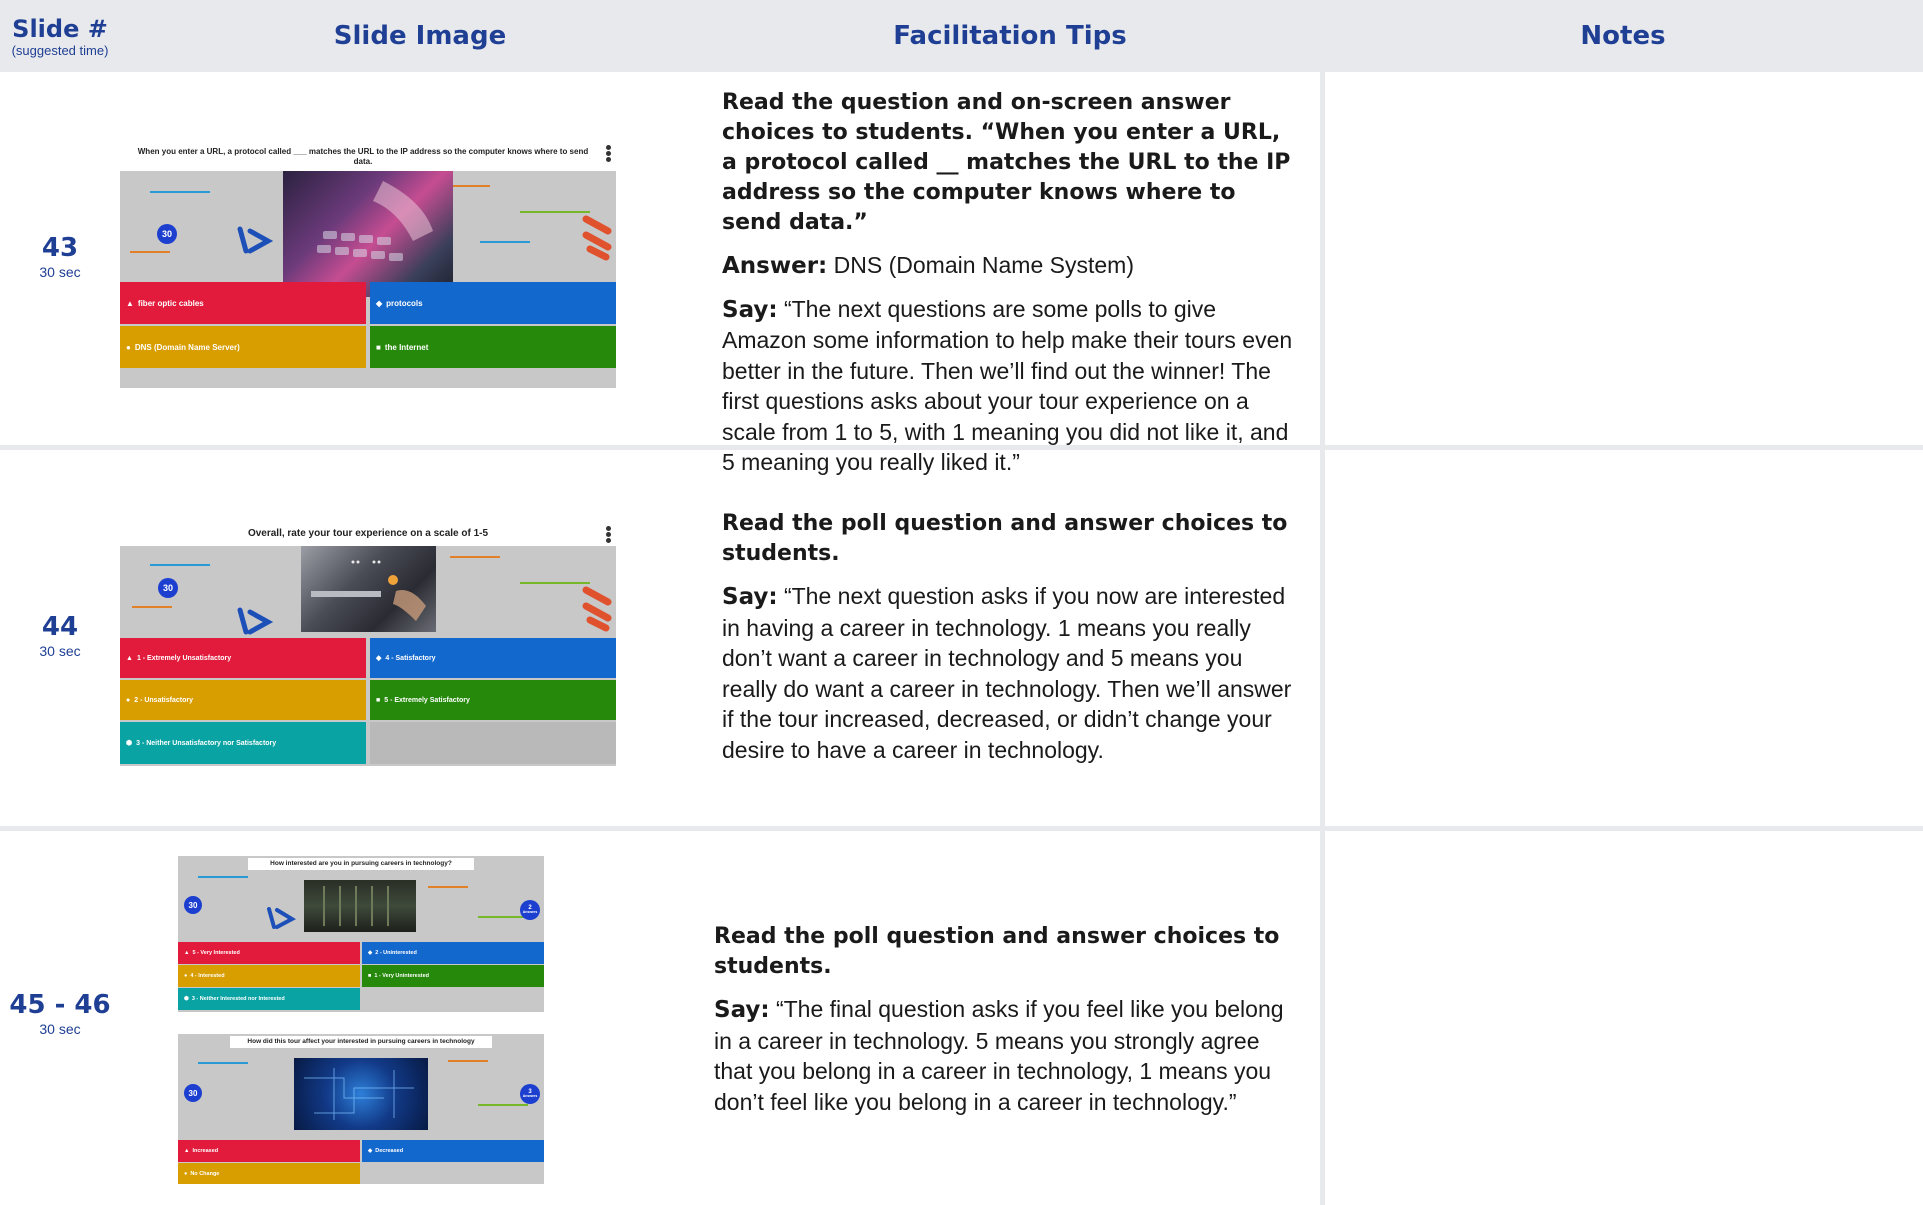 Image resolution: width=1923 pixels, height=1205 pixels. I want to click on answer-option: ◆ 2 - Uninterested, so click(453, 953).